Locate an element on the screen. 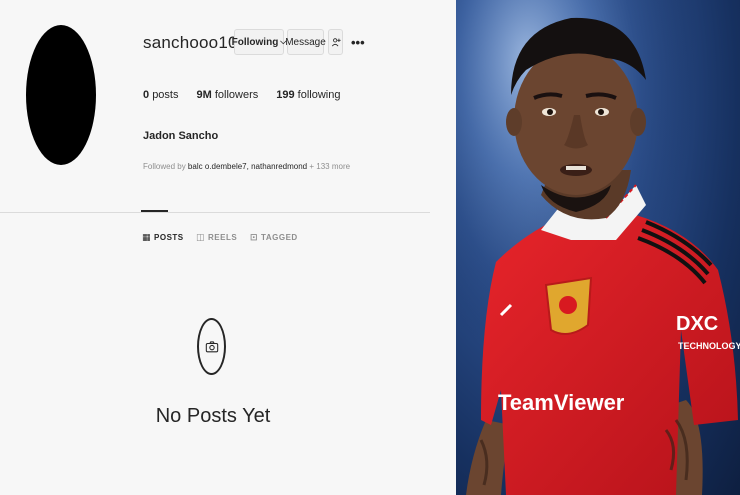 The image size is (740, 495). add-user-icon is located at coordinates (335, 42).